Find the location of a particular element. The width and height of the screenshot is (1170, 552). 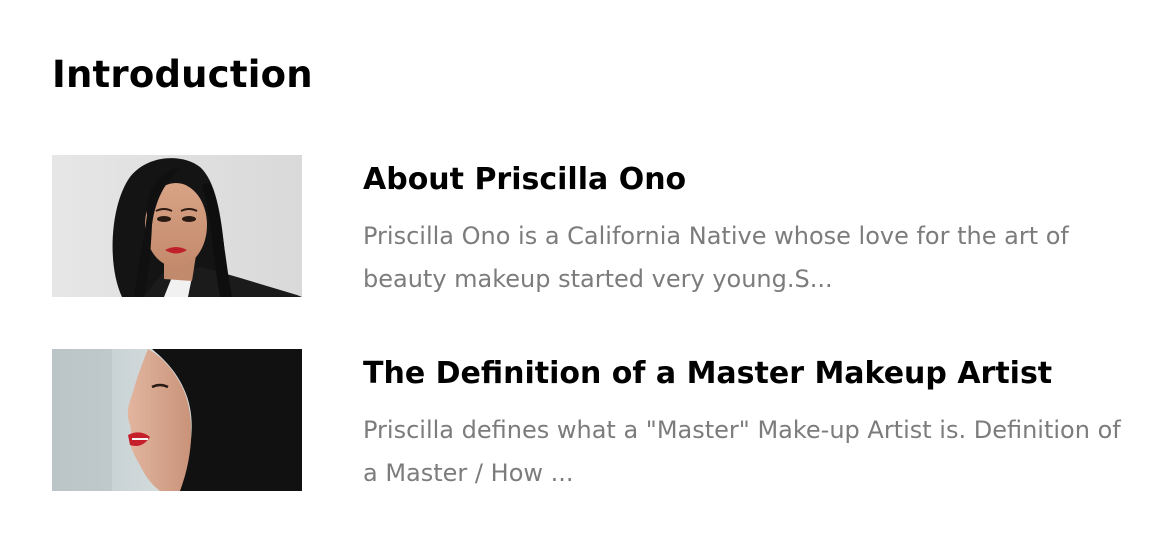

section-title: Introduction is located at coordinates (182, 74).